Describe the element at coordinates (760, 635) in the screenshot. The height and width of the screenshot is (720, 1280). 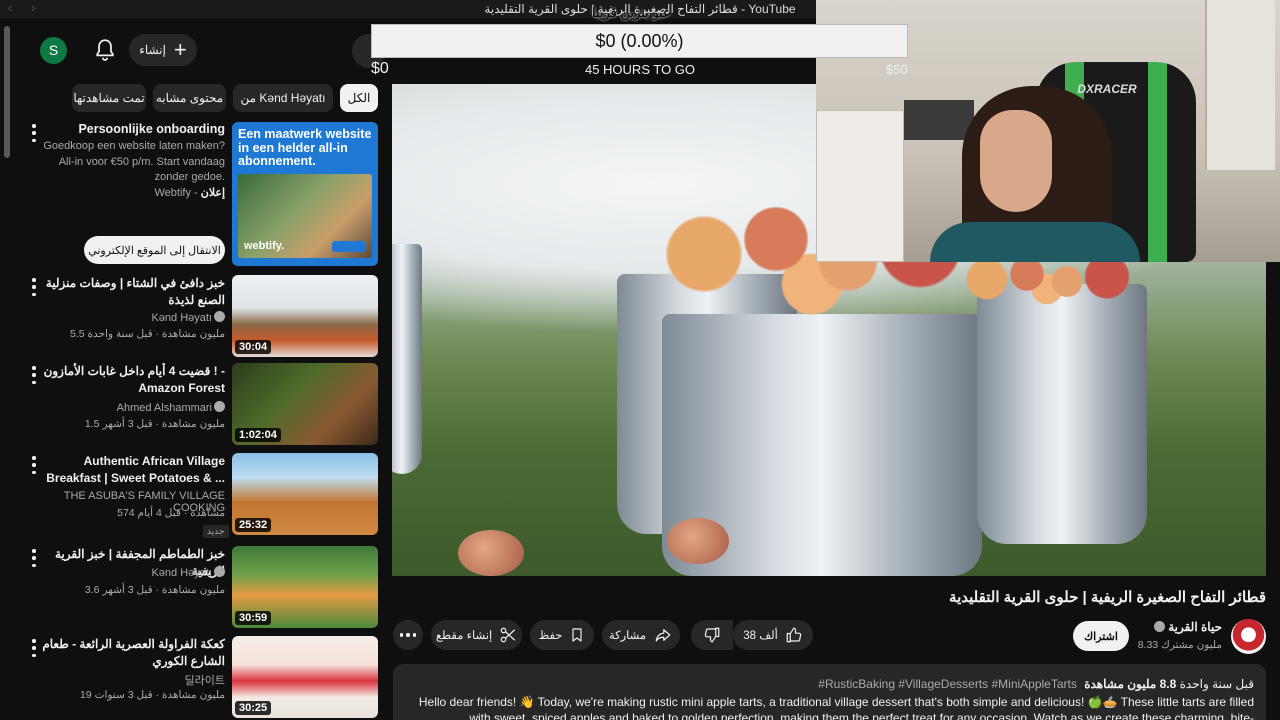
I see `like-count: 38 ألف` at that location.